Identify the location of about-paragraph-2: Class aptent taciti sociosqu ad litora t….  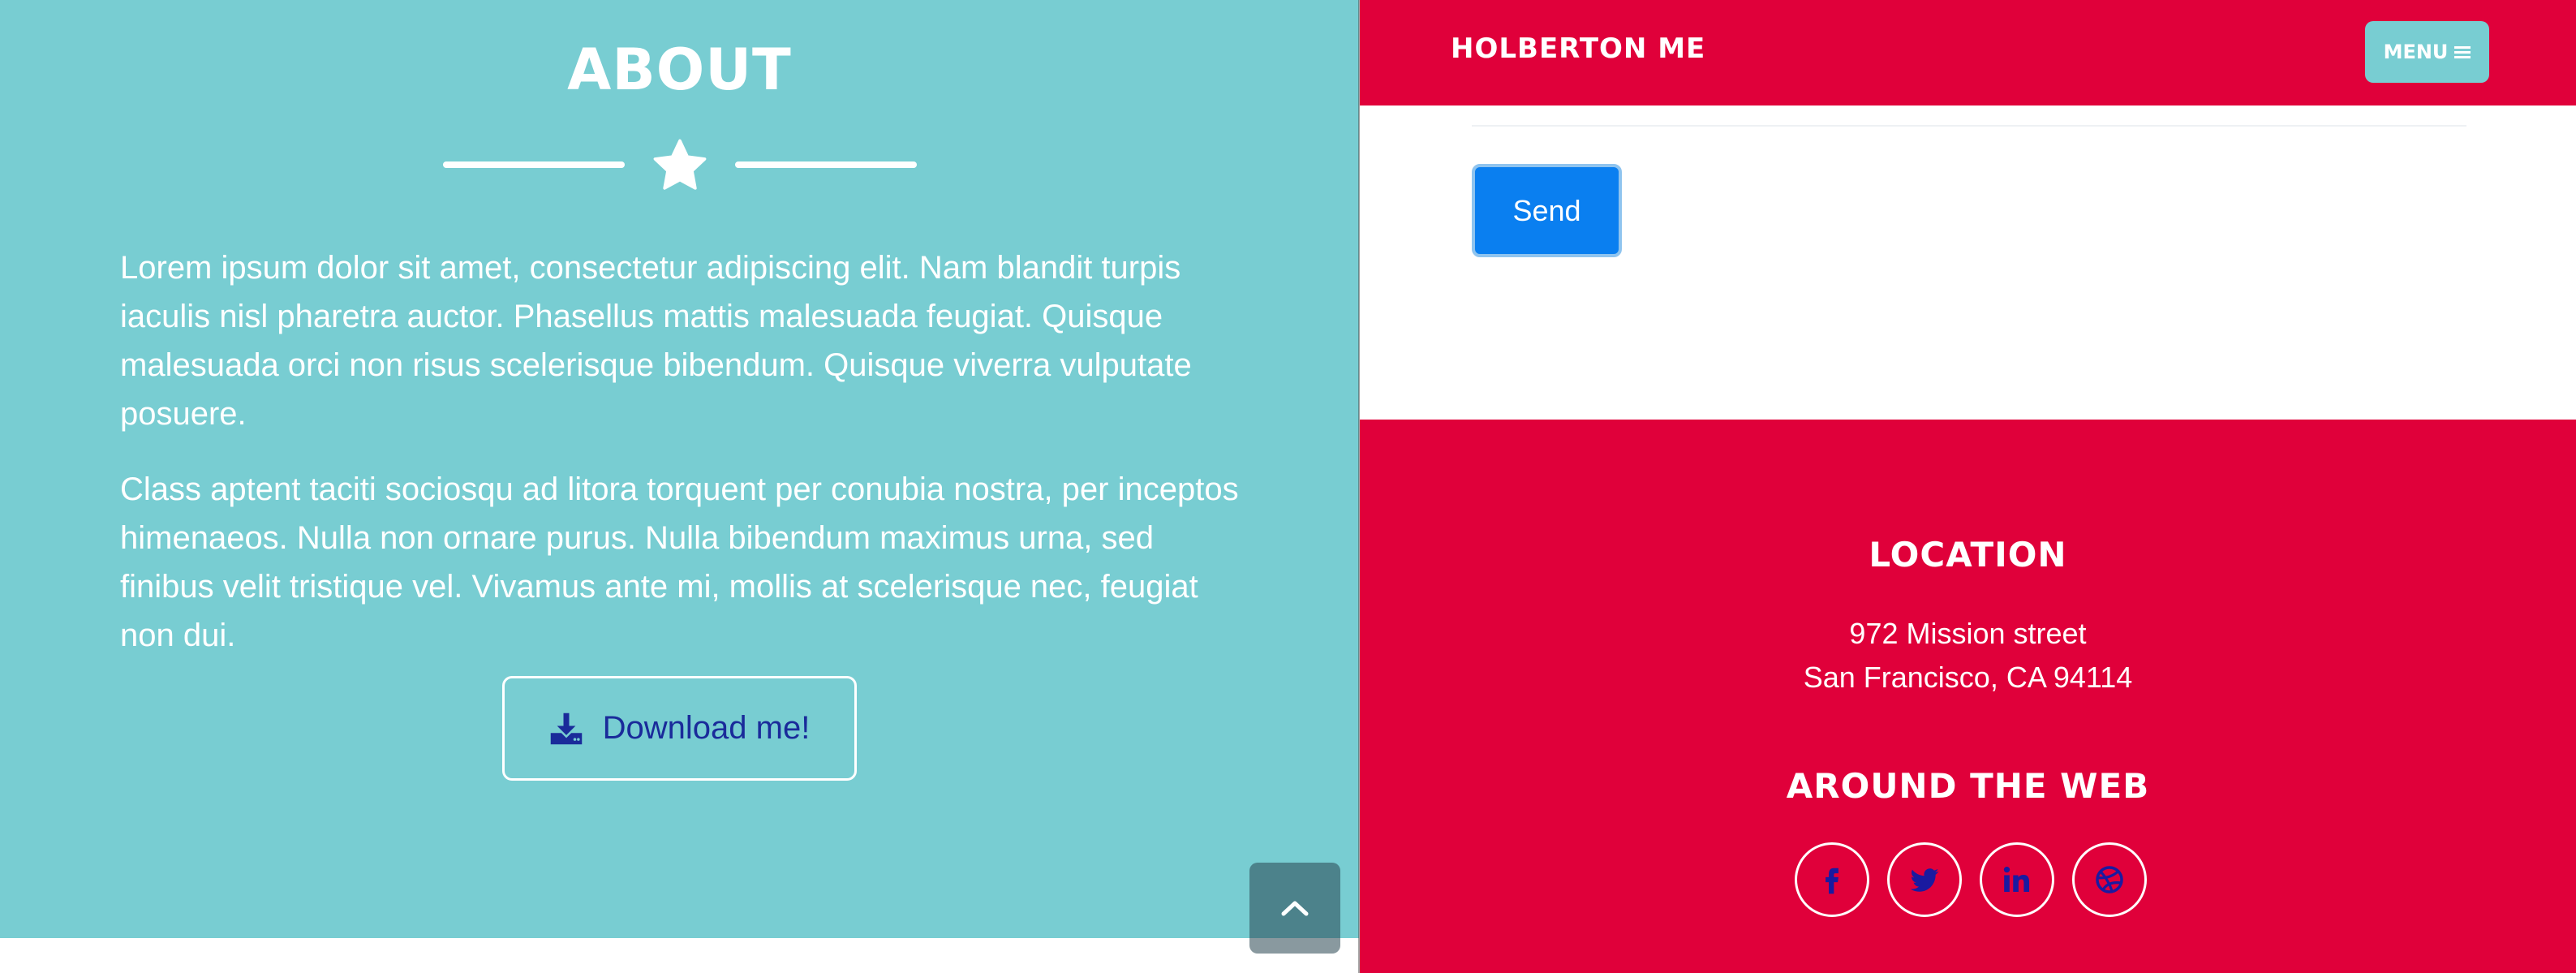
(679, 562).